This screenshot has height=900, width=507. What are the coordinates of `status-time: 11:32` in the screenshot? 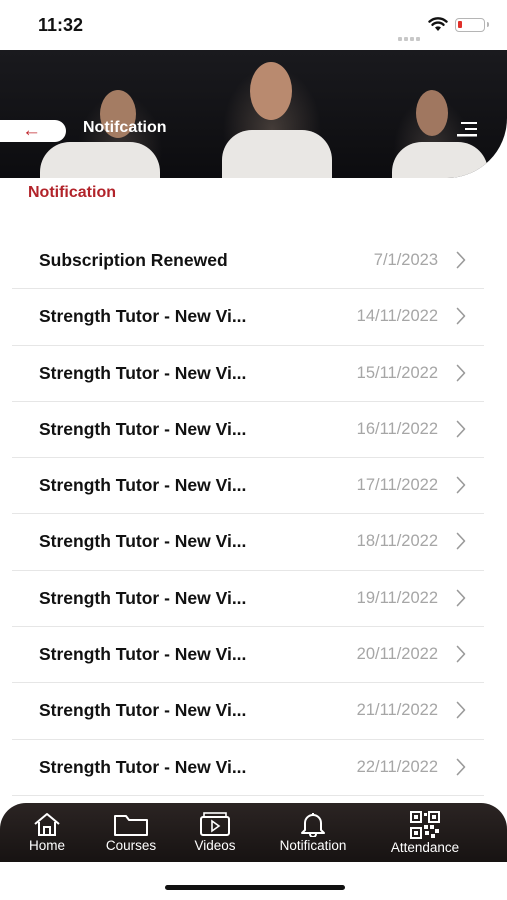 It's located at (61, 25).